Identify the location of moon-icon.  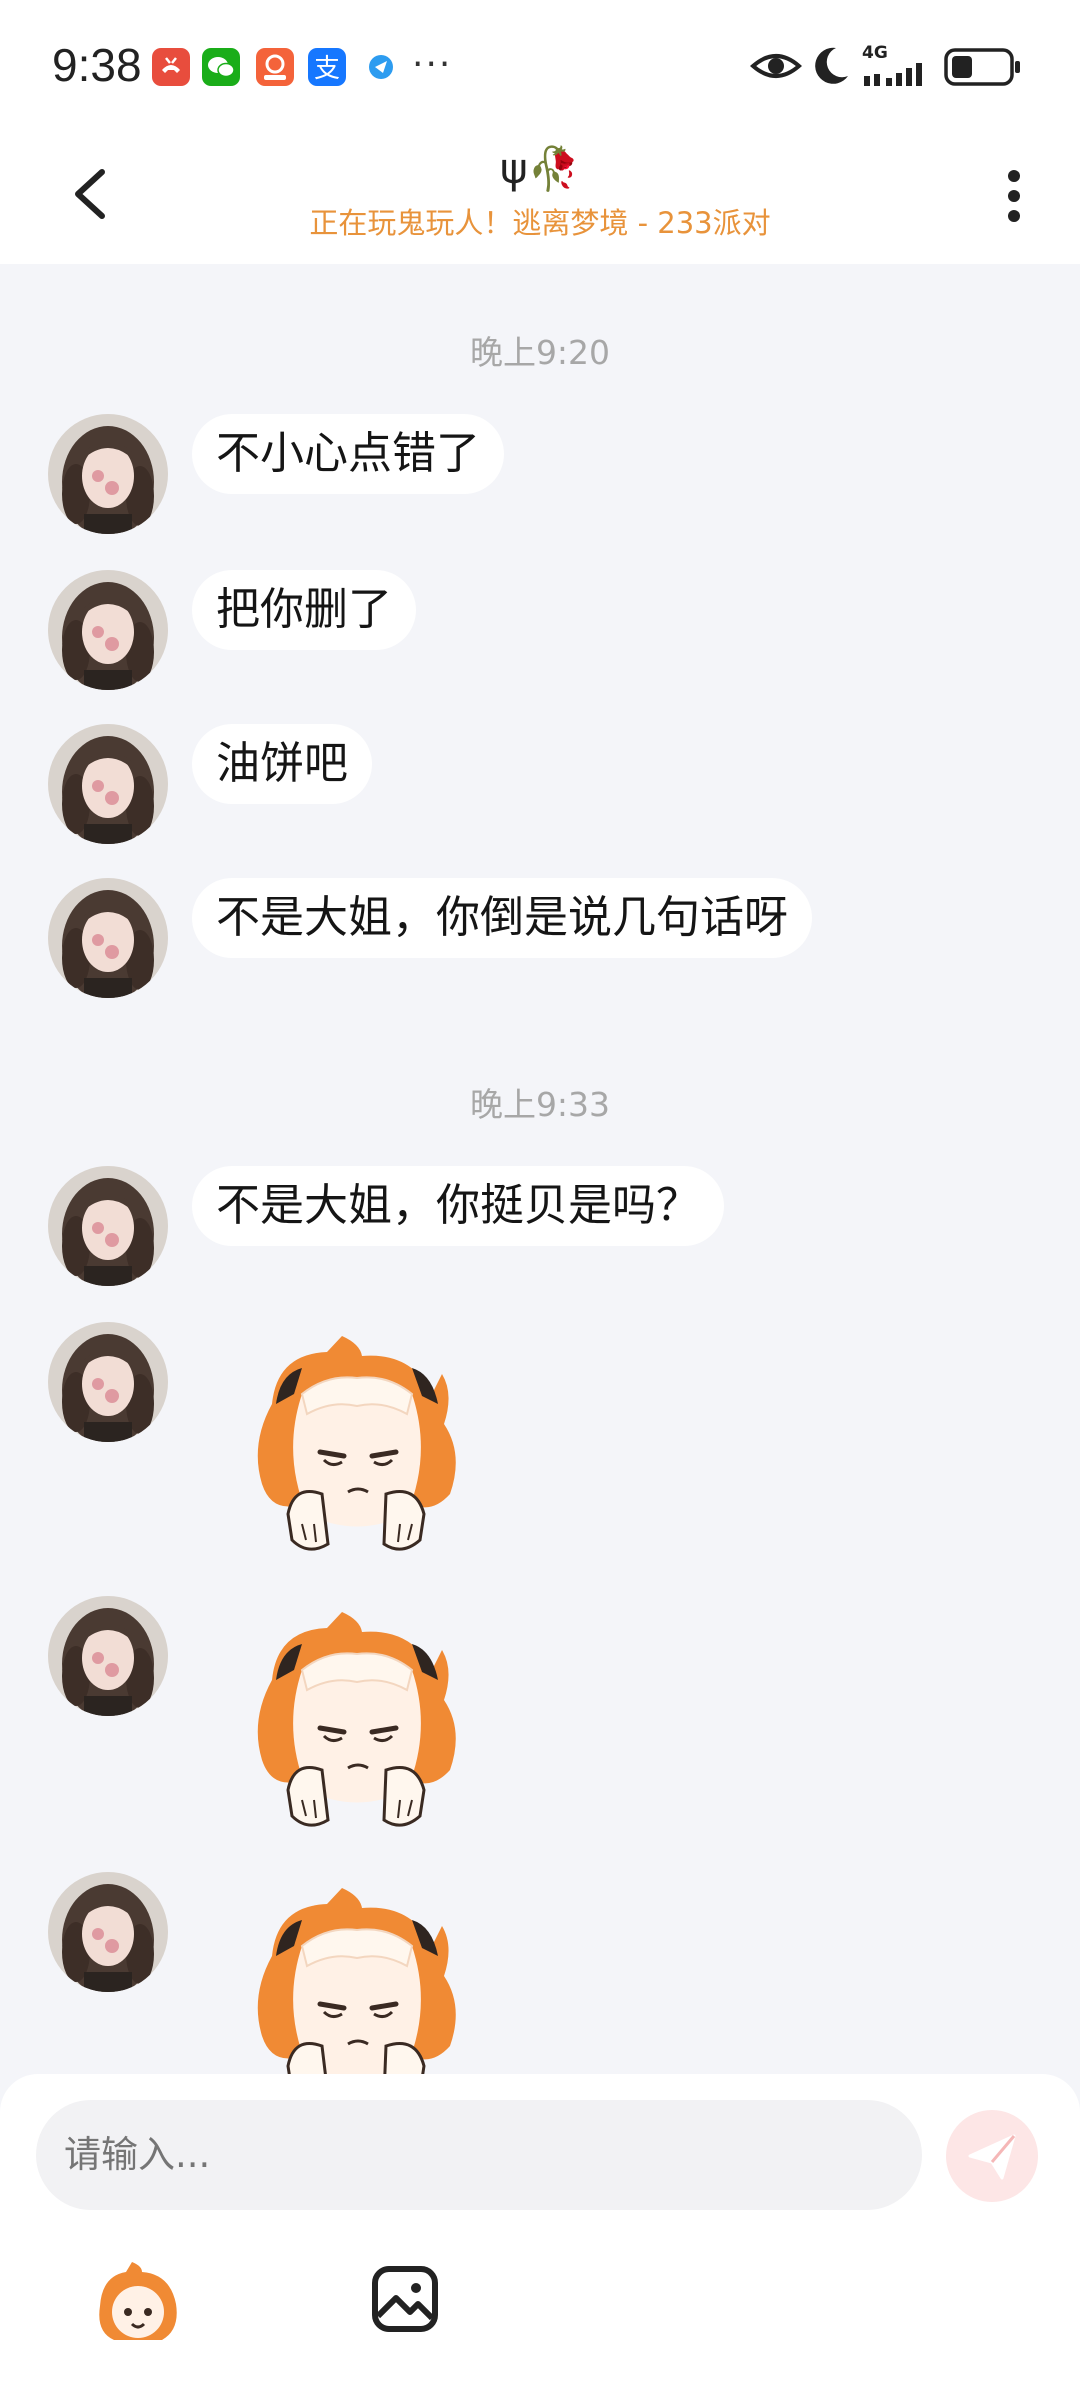
(831, 65).